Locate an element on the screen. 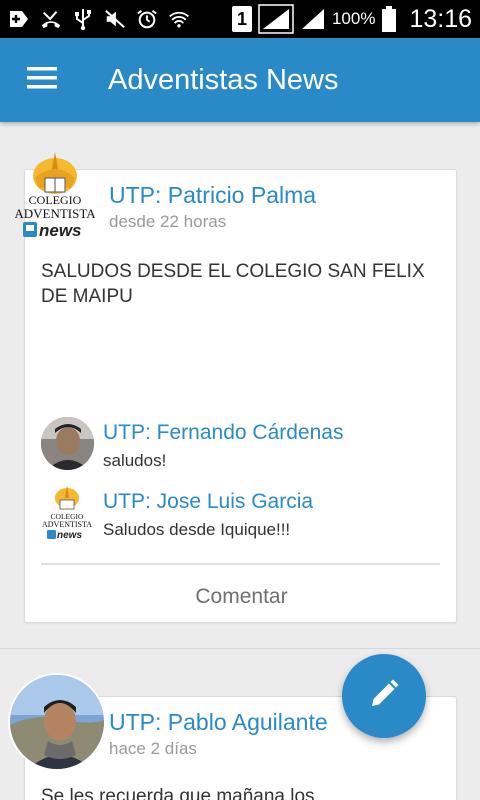 This screenshot has height=800, width=480. comment-button: Comentar is located at coordinates (241, 597).